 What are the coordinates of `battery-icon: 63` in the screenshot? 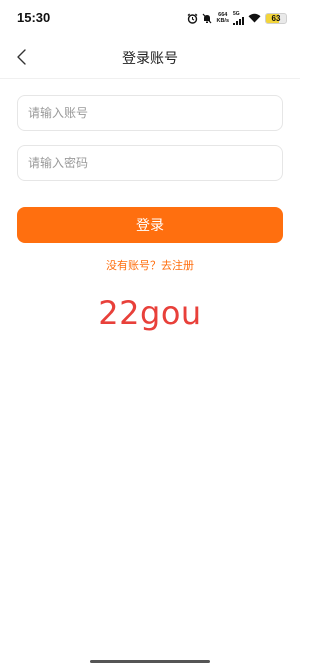 It's located at (276, 18).